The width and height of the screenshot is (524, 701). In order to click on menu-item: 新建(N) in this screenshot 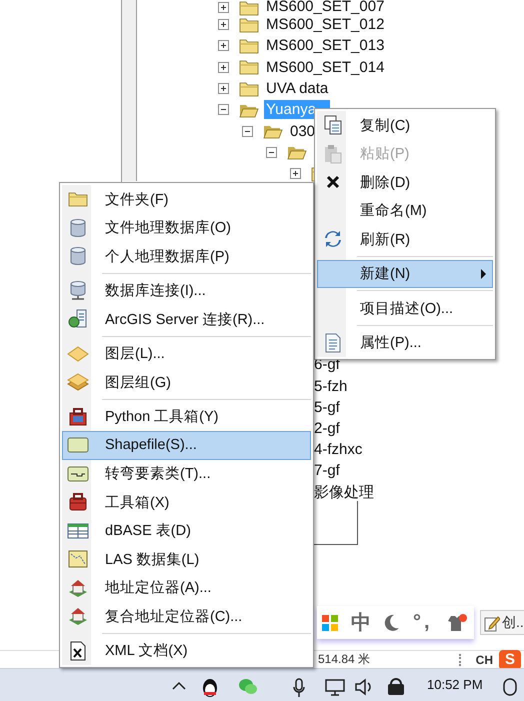, I will do `click(405, 274)`.